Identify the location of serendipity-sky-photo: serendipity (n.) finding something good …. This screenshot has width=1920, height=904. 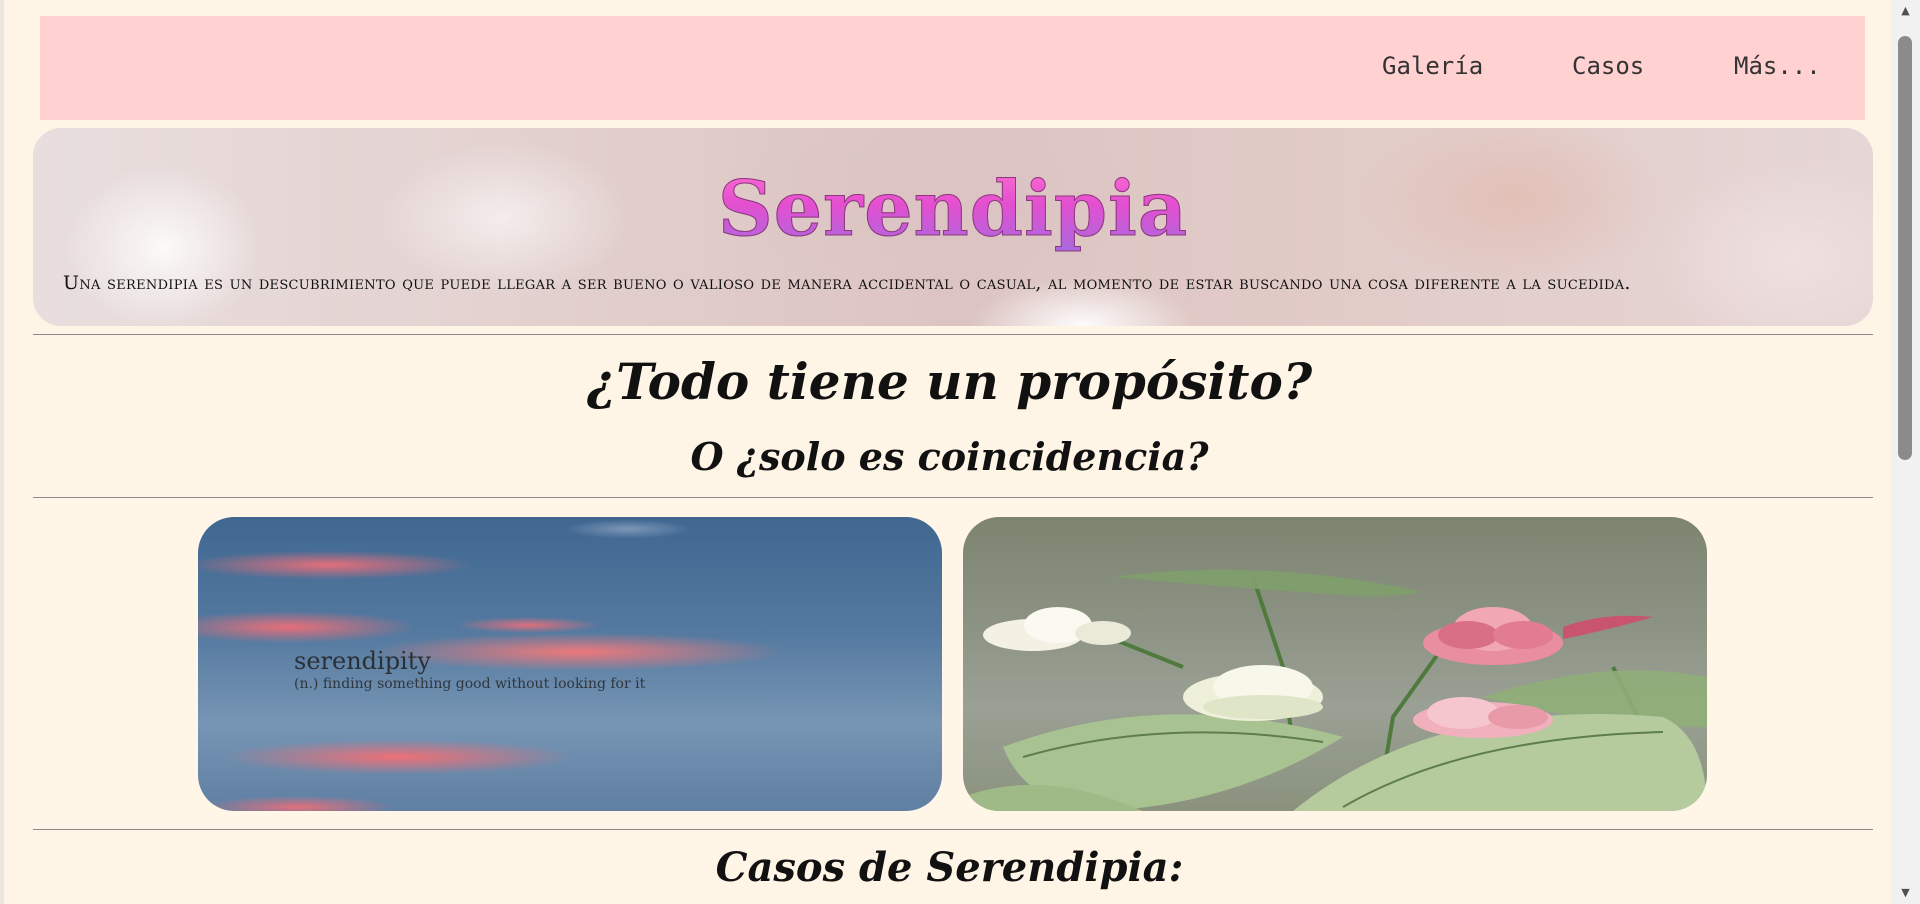
(570, 664).